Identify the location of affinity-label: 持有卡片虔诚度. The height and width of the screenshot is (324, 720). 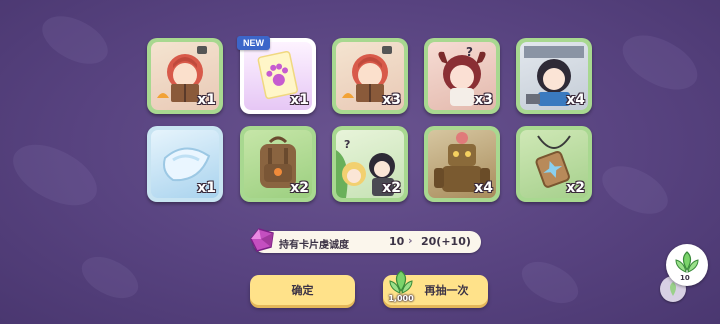
(314, 245).